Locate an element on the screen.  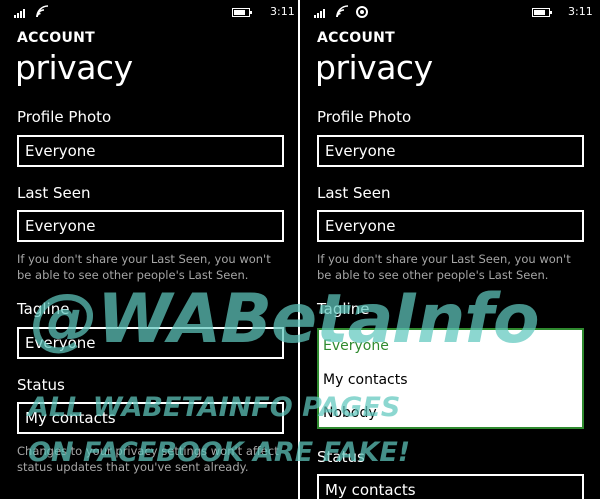
picker-option-nobody: Nobody is located at coordinates (350, 413).